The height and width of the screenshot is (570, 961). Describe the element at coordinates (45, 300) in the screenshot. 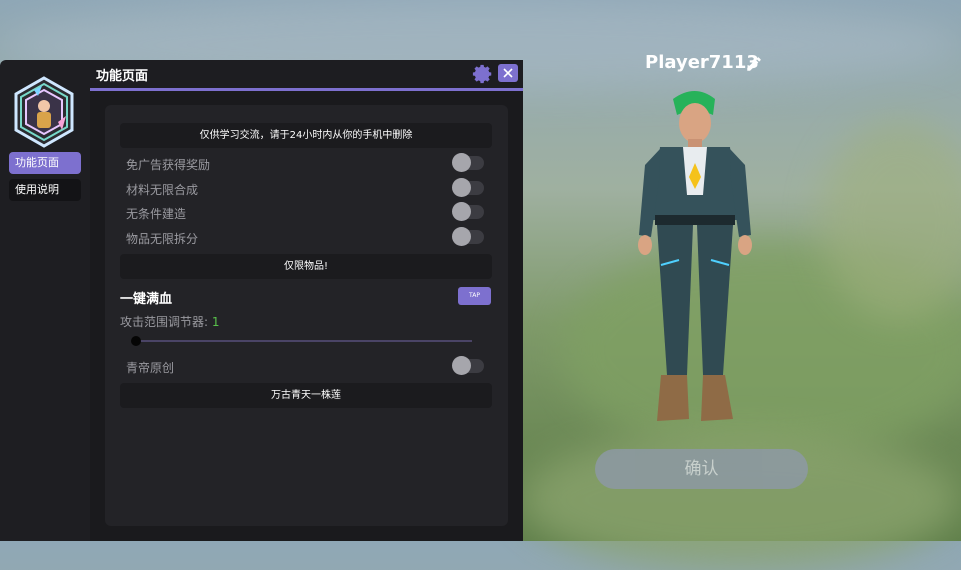

I see `mod-menu-sidebar: 功能页面 使用说明` at that location.